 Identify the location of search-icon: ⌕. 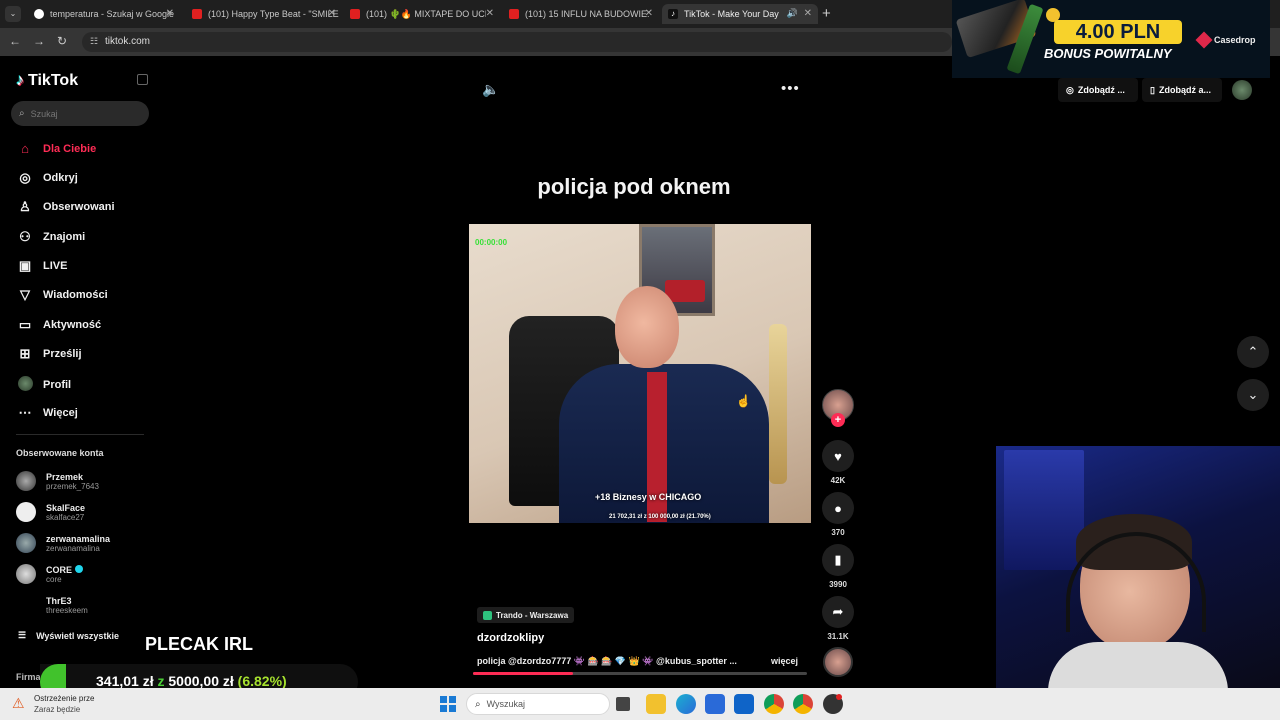
(478, 704).